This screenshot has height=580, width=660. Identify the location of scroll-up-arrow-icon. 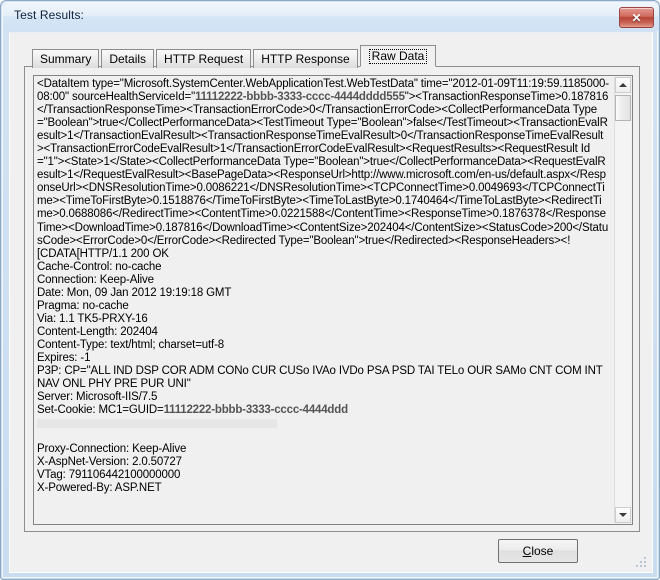
(623, 85).